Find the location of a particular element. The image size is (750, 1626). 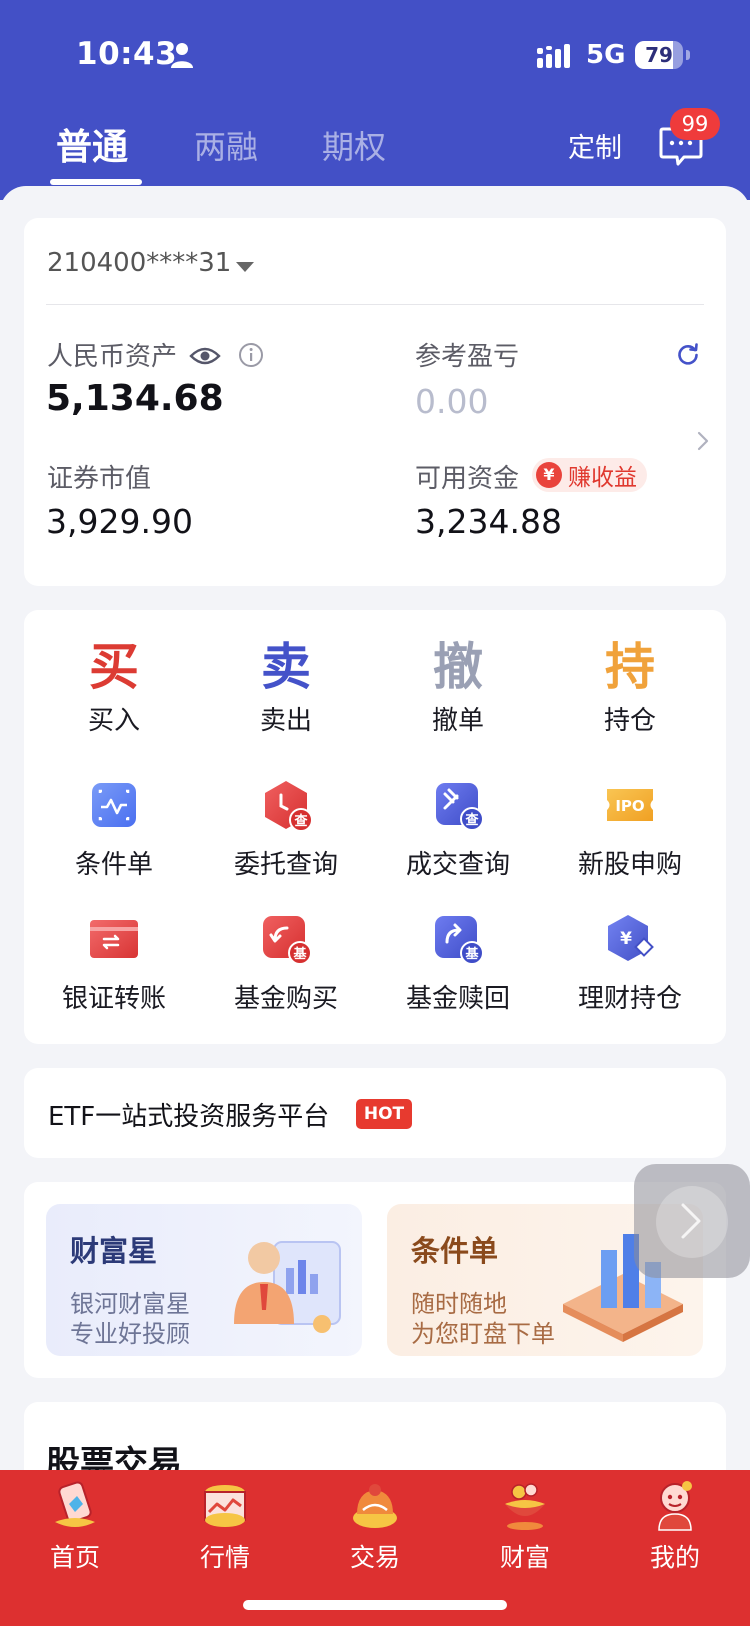

sell-button: 卖 卖出 is located at coordinates (286, 685).